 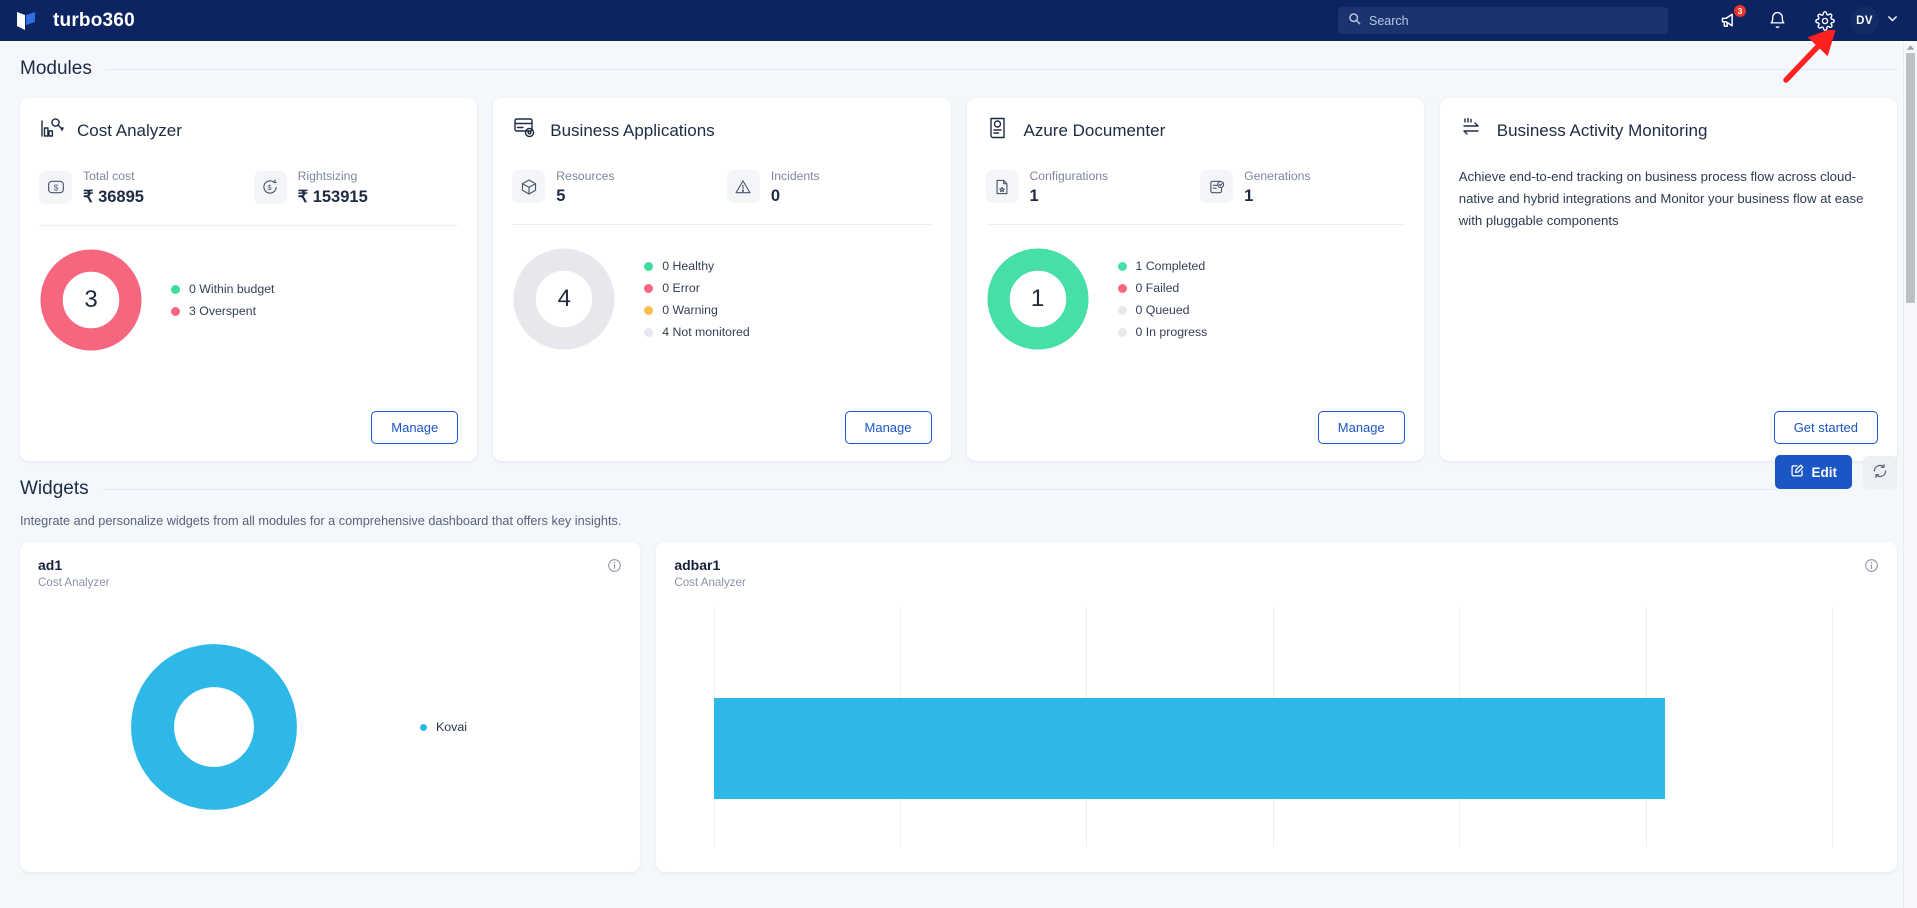 What do you see at coordinates (1732, 17) in the screenshot?
I see `megaphone-icon: 3` at bounding box center [1732, 17].